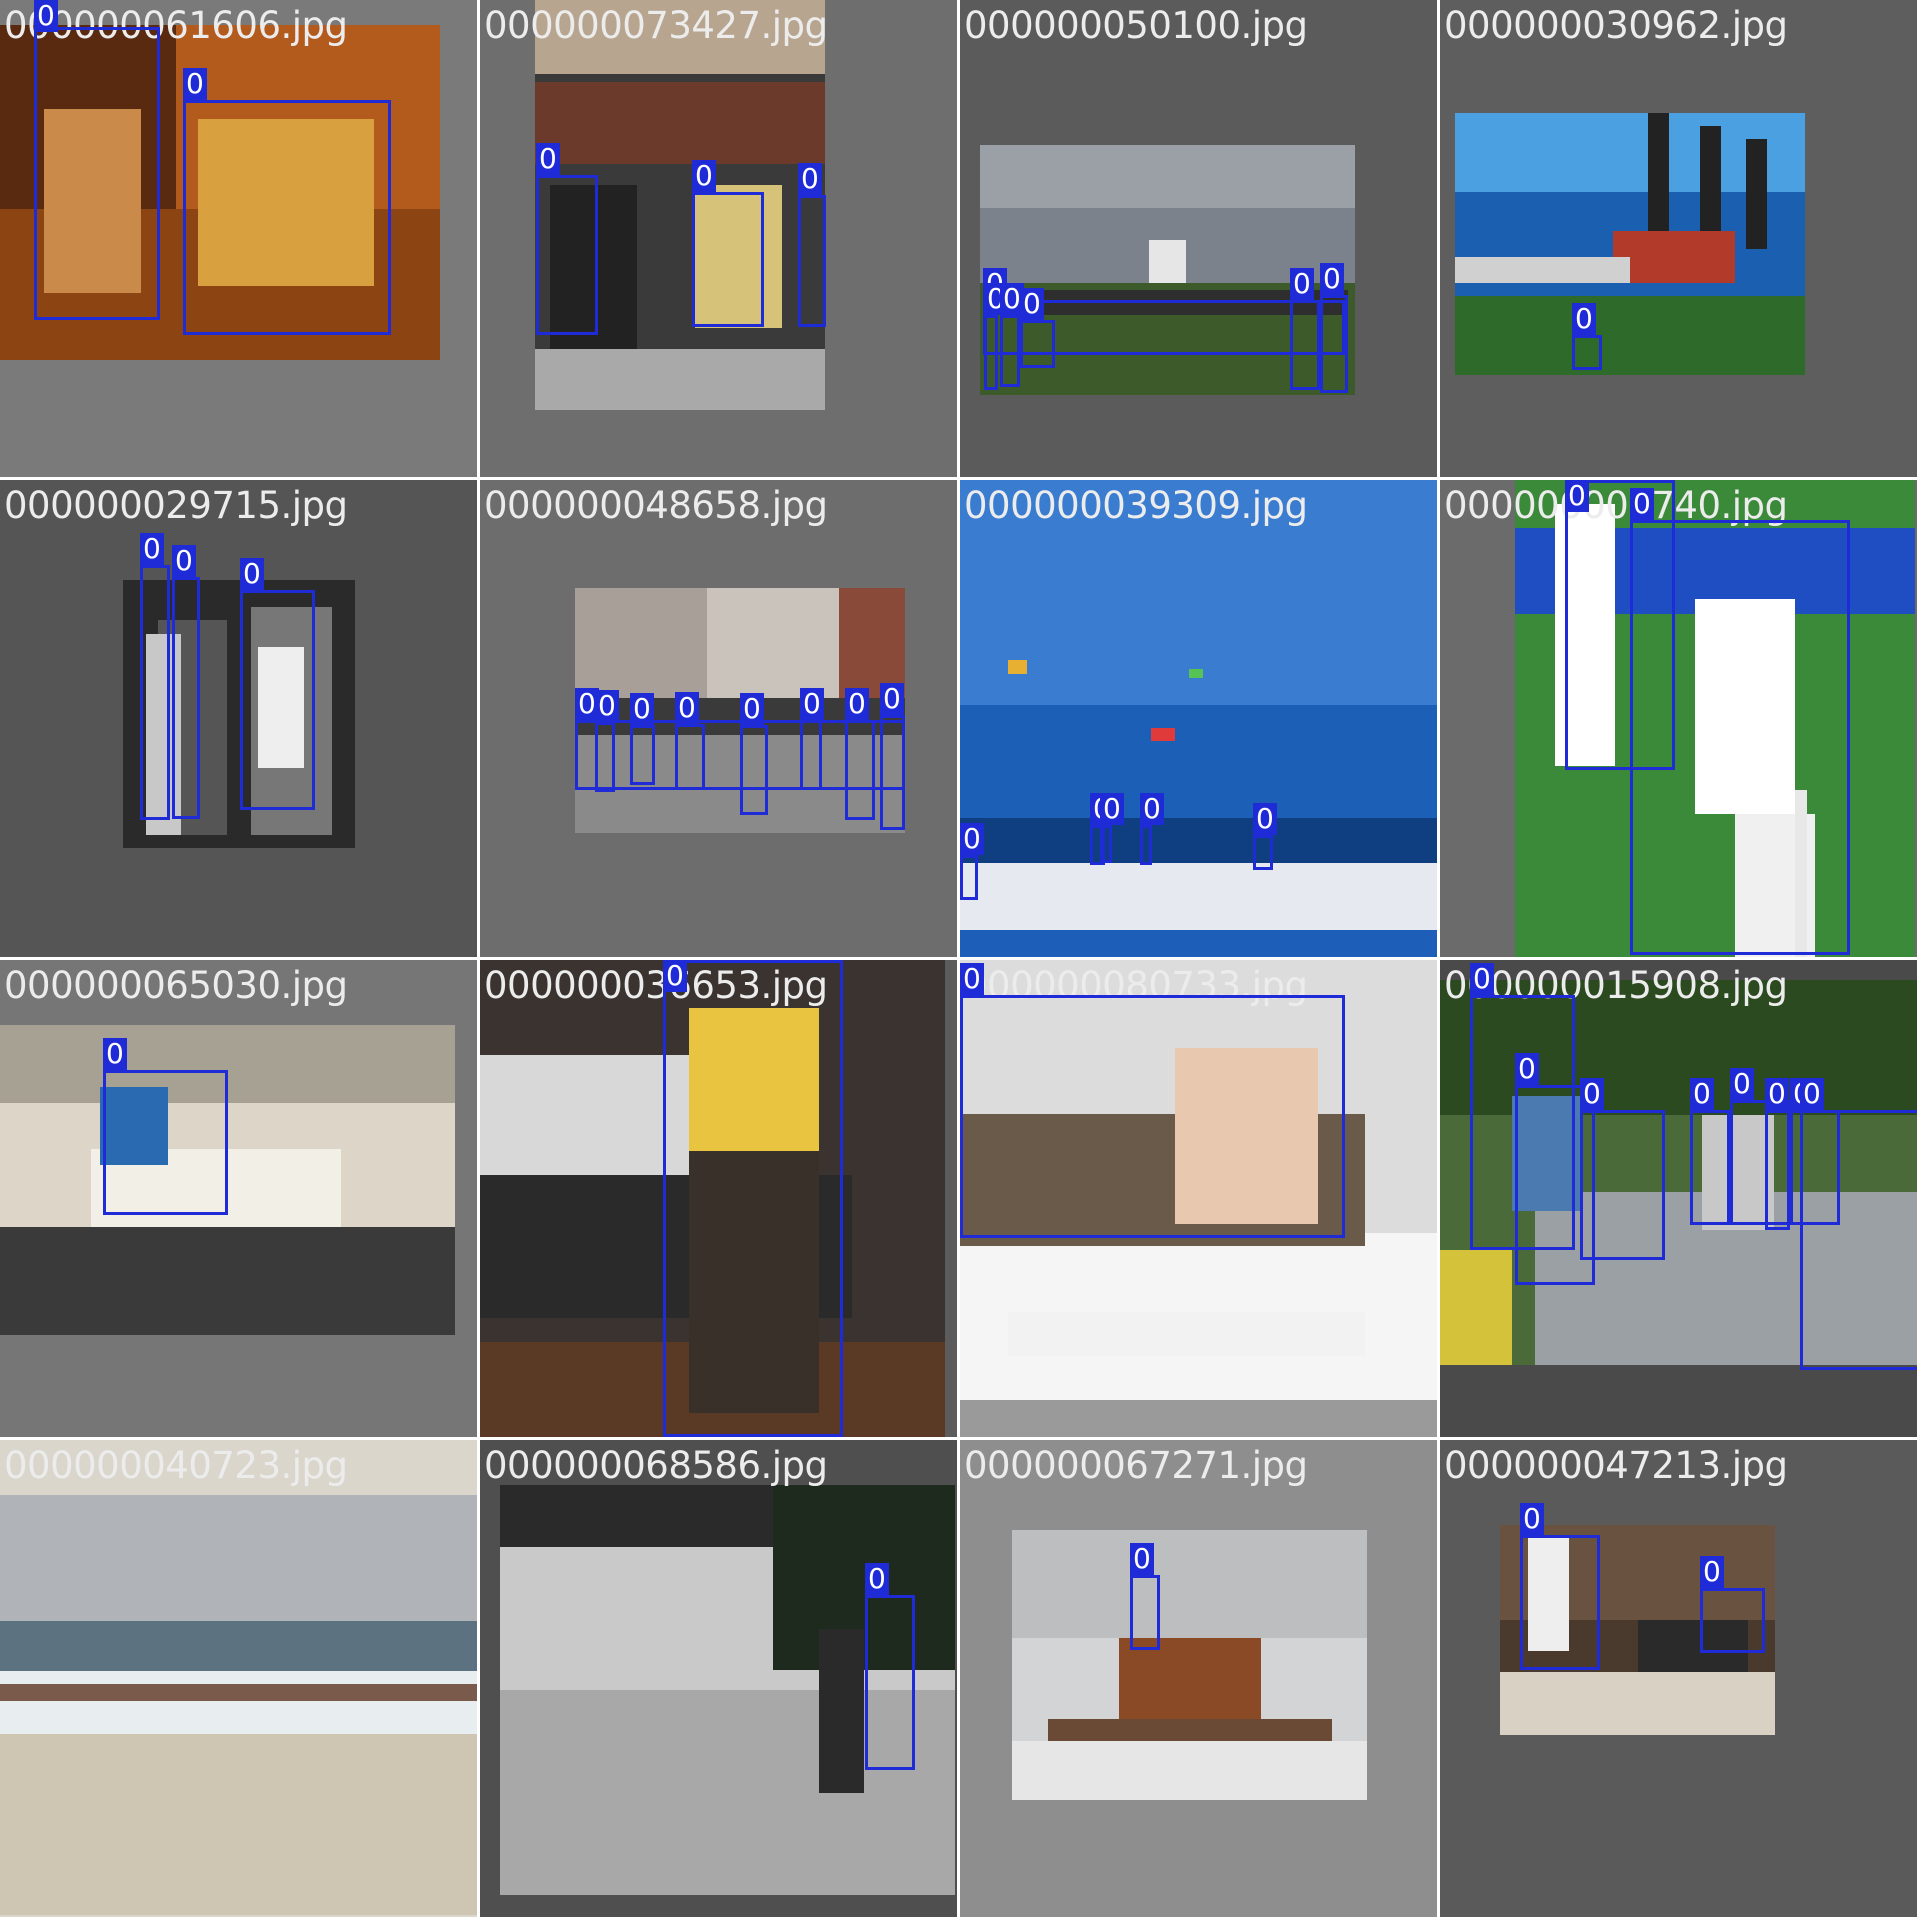  I want to click on grid-tile: 000000047213.jpg 0 0, so click(1678, 1678).